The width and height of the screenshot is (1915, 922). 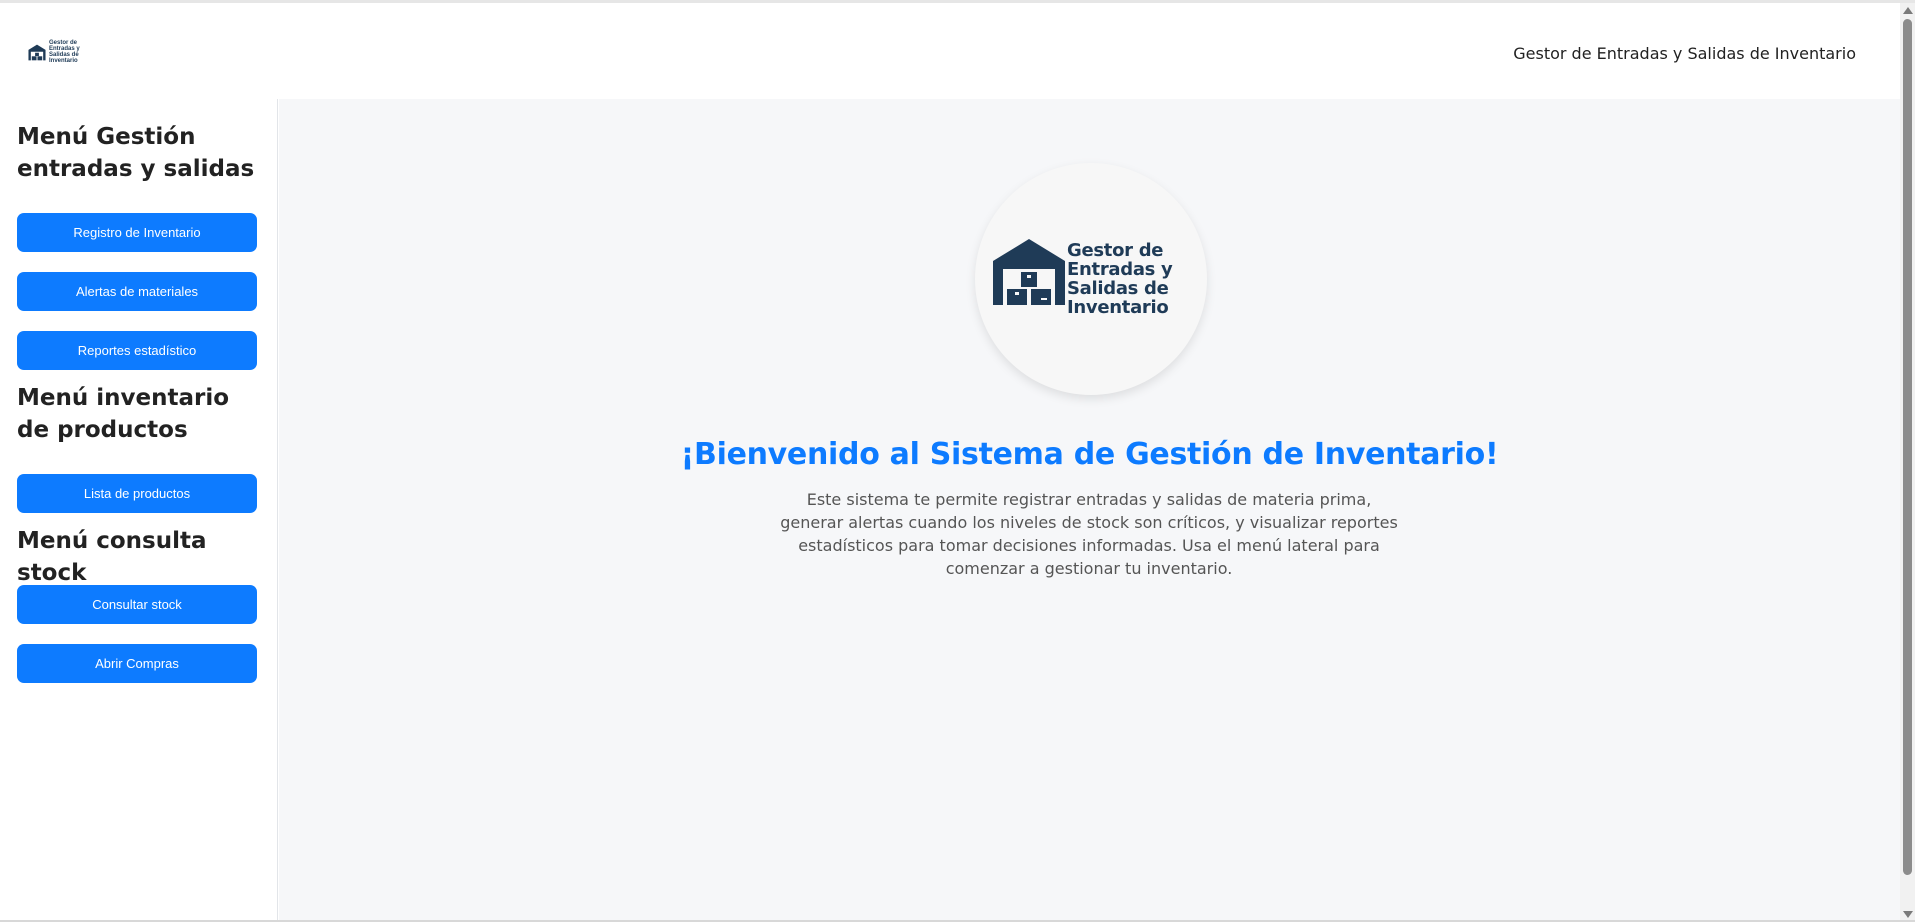 I want to click on lista-productos-button: Lista de productos, so click(x=137, y=493).